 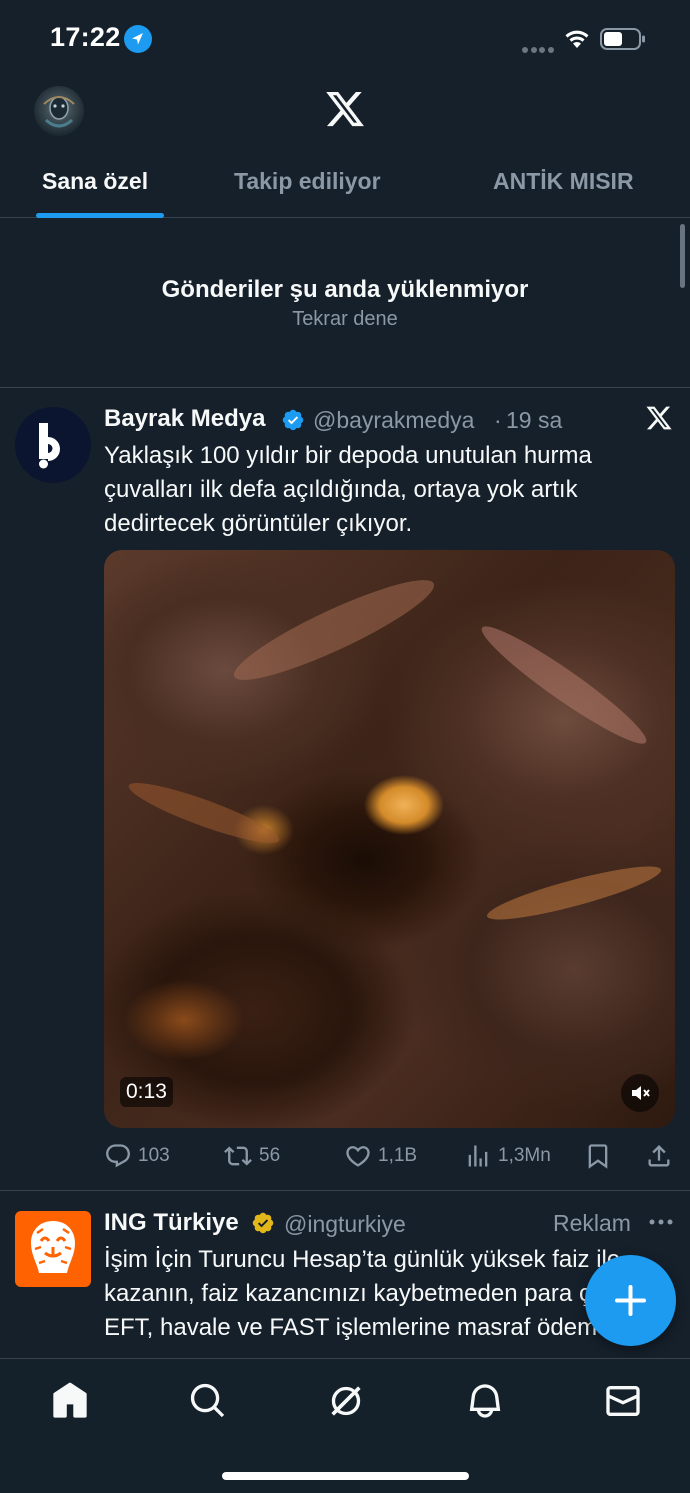 I want to click on search-icon, so click(x=208, y=1401).